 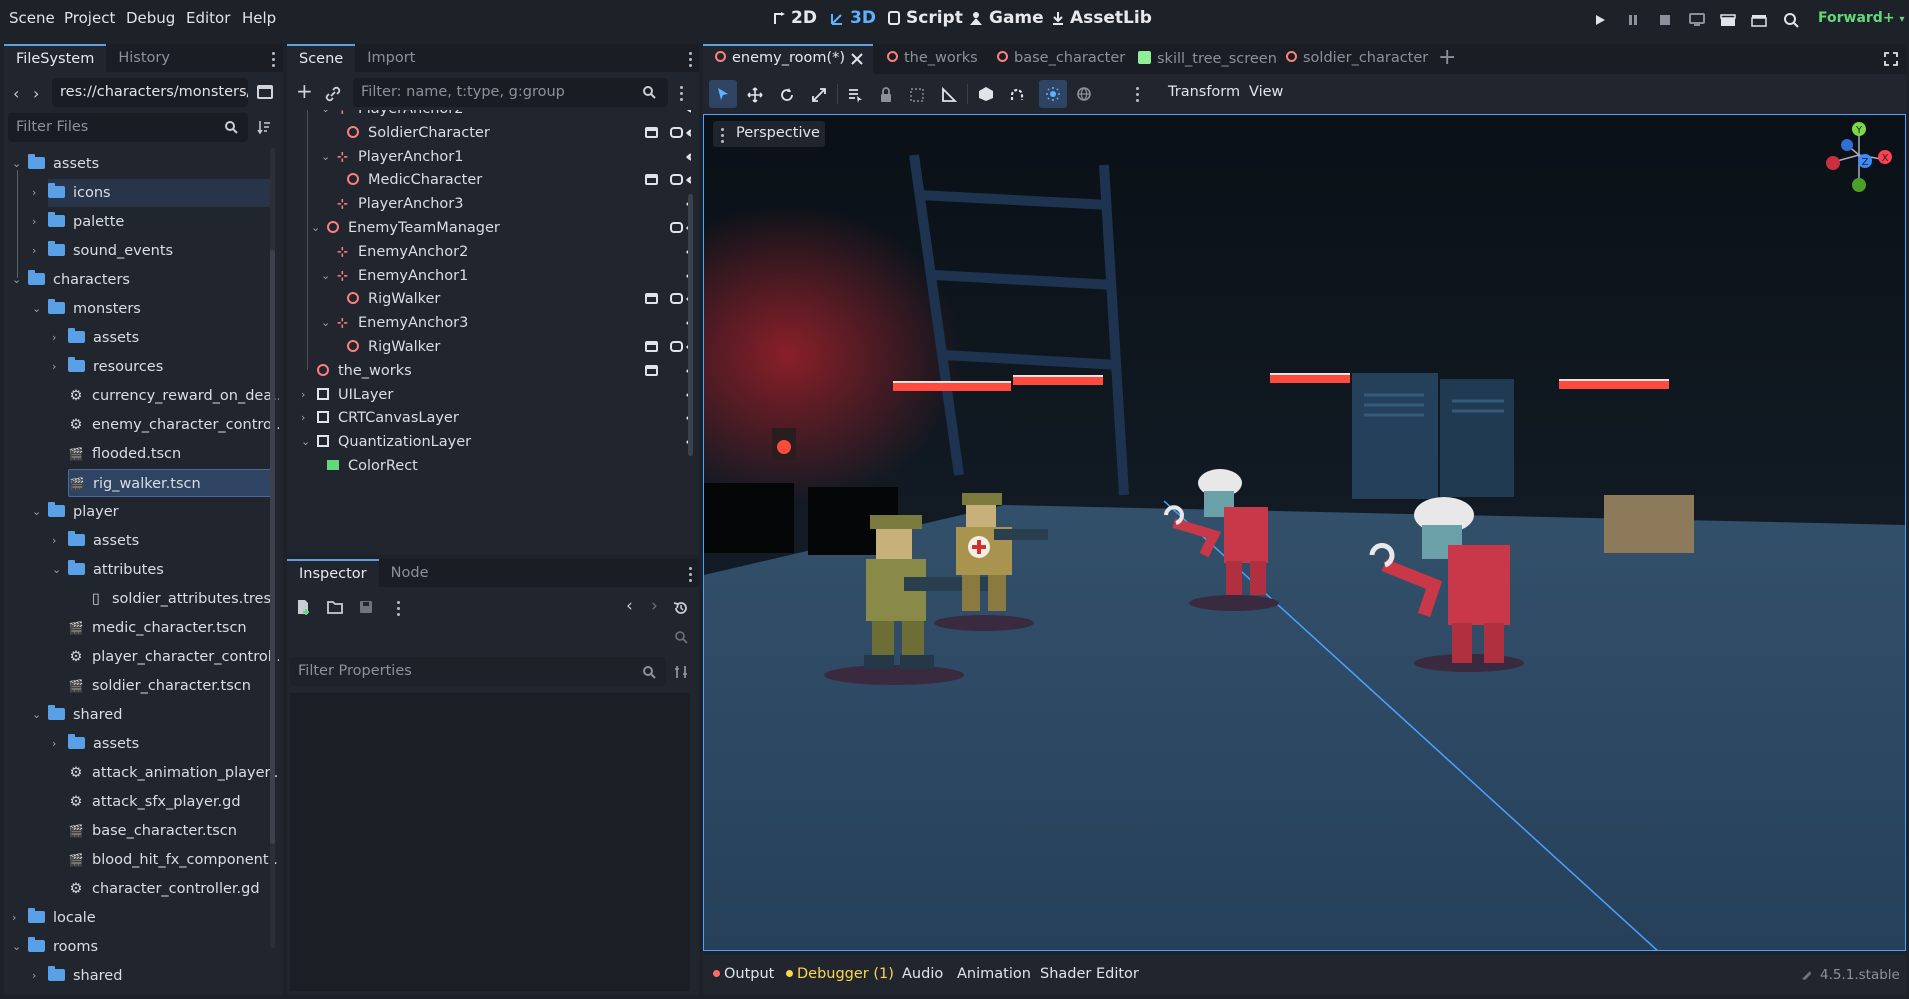 What do you see at coordinates (769, 134) in the screenshot?
I see `perspective-menu-button: Perspective` at bounding box center [769, 134].